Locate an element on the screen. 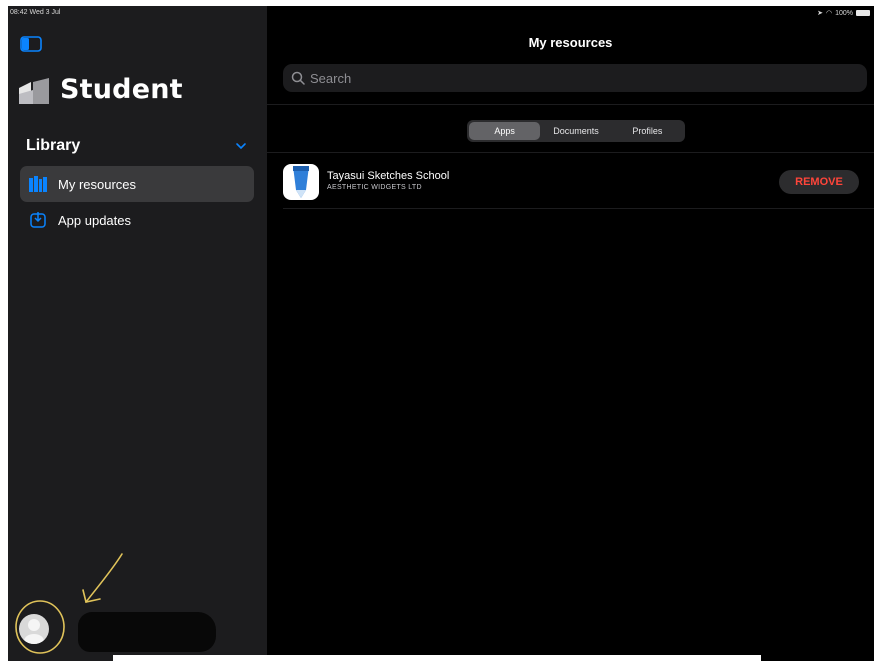  search-icon is located at coordinates (298, 78).